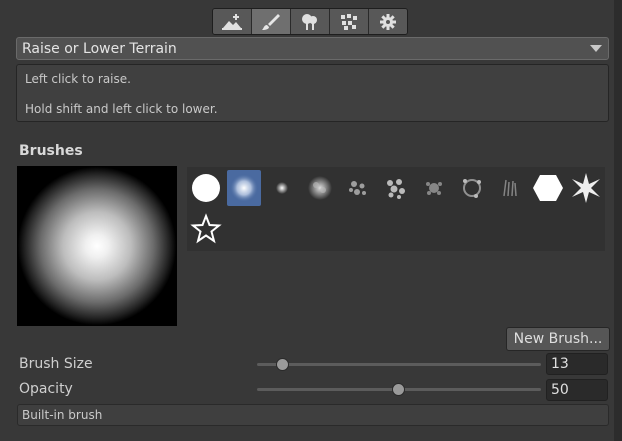 This screenshot has height=441, width=622. I want to click on brush-hexagon, so click(548, 188).